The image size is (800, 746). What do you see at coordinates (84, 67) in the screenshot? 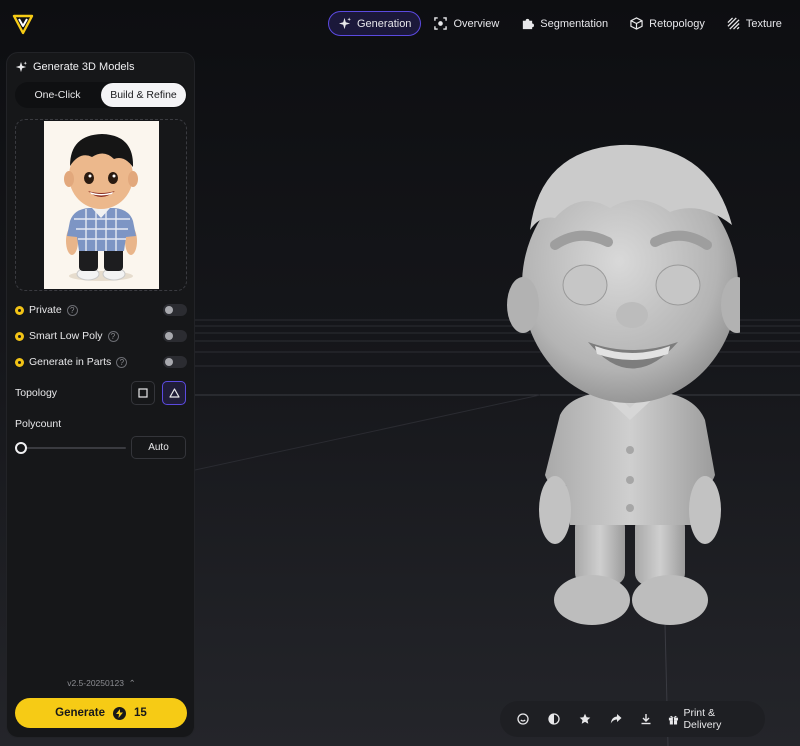
I see `panel-title-text: Generate 3D Models` at bounding box center [84, 67].